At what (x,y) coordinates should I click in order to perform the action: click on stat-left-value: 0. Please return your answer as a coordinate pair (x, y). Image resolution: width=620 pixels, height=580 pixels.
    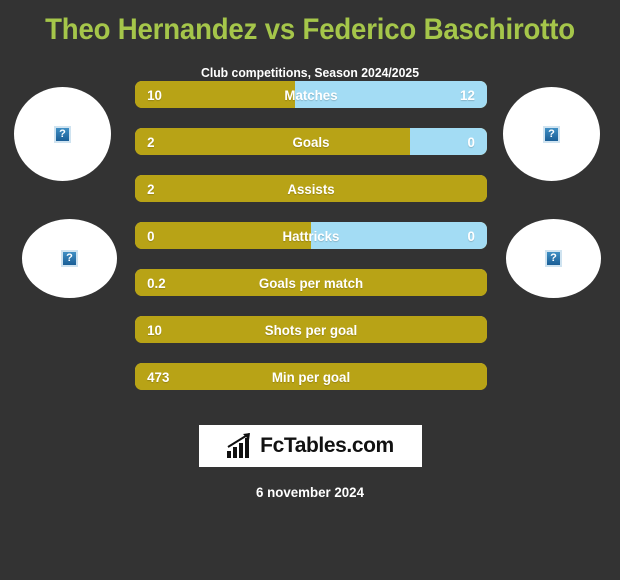
    Looking at the image, I should click on (151, 235).